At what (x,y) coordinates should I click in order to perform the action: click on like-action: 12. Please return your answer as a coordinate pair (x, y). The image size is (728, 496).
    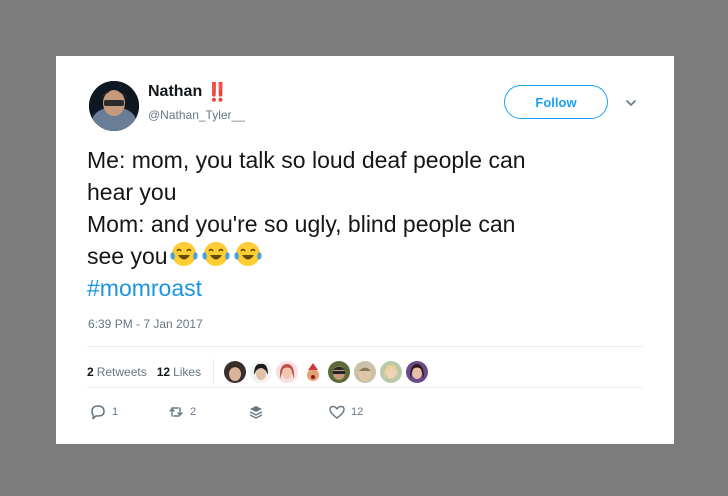
    Looking at the image, I should click on (346, 412).